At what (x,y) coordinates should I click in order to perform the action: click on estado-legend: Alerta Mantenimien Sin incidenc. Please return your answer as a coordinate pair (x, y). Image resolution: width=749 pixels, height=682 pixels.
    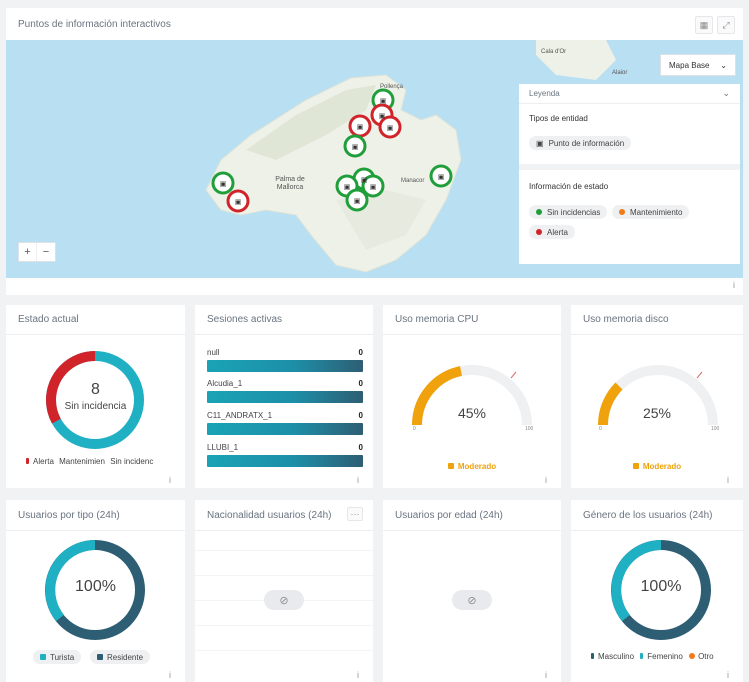
    Looking at the image, I should click on (89, 461).